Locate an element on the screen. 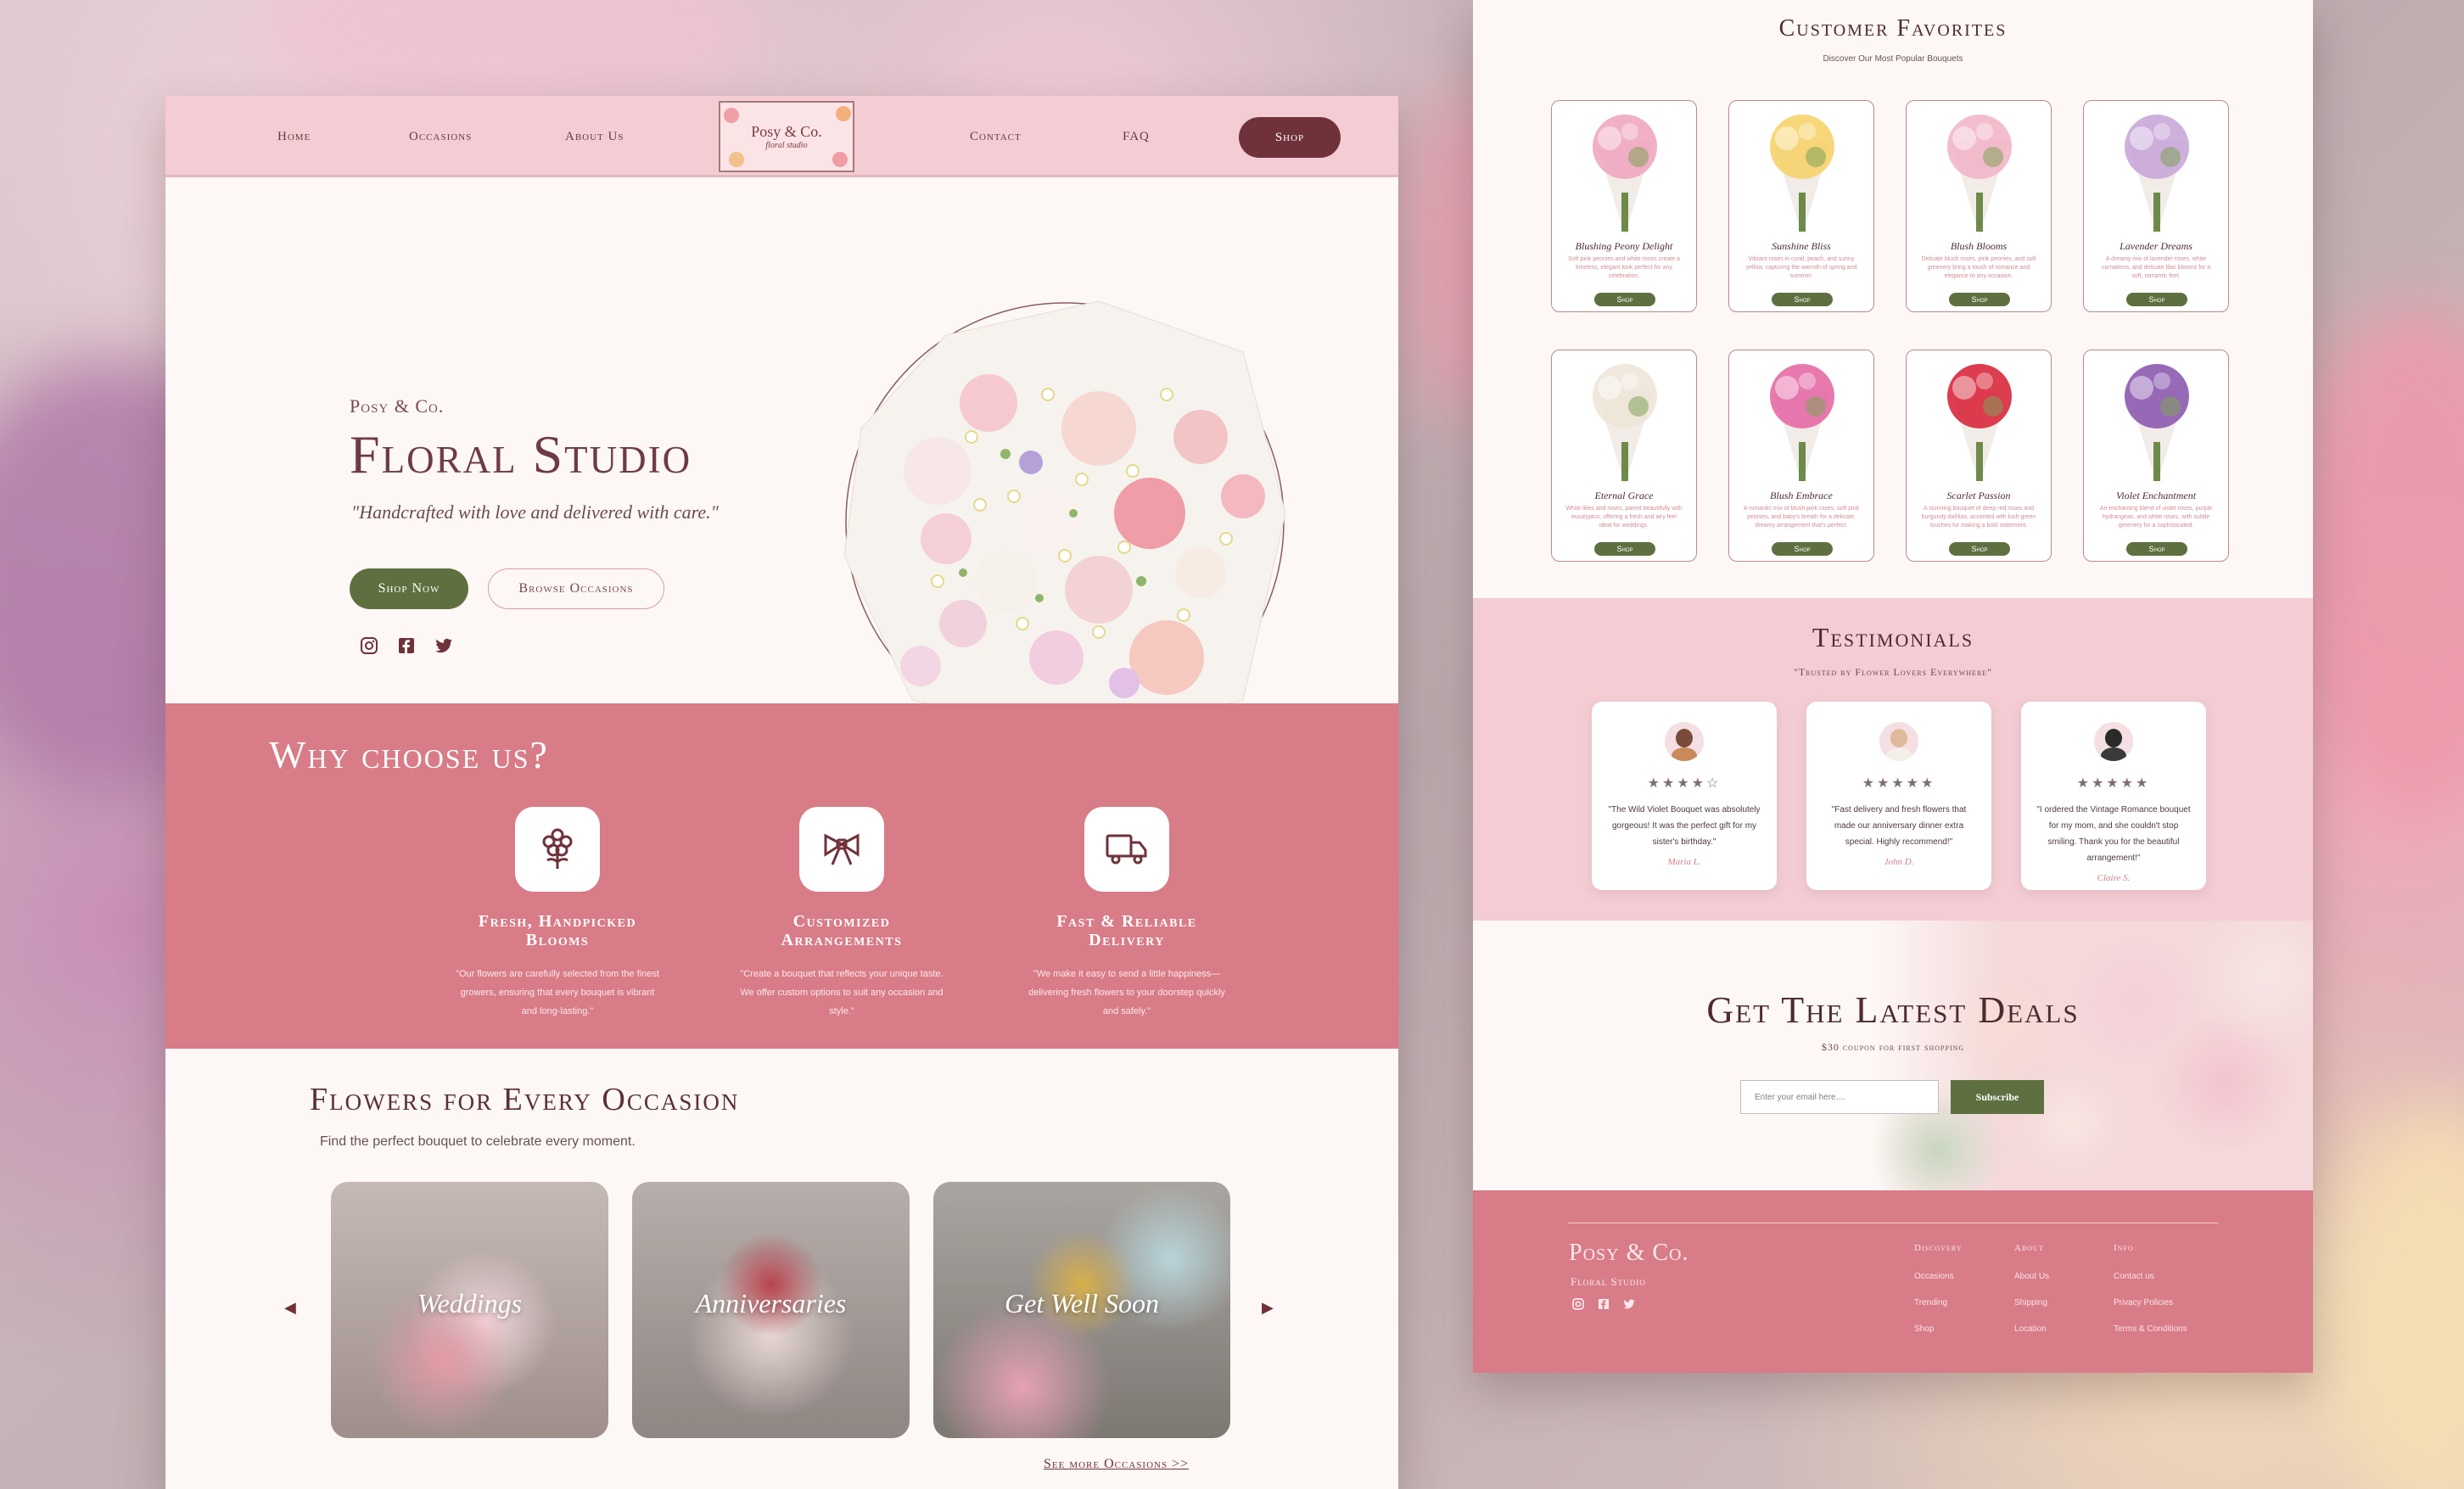 This screenshot has height=1489, width=2464. footer-link: Contact us is located at coordinates (2134, 1276).